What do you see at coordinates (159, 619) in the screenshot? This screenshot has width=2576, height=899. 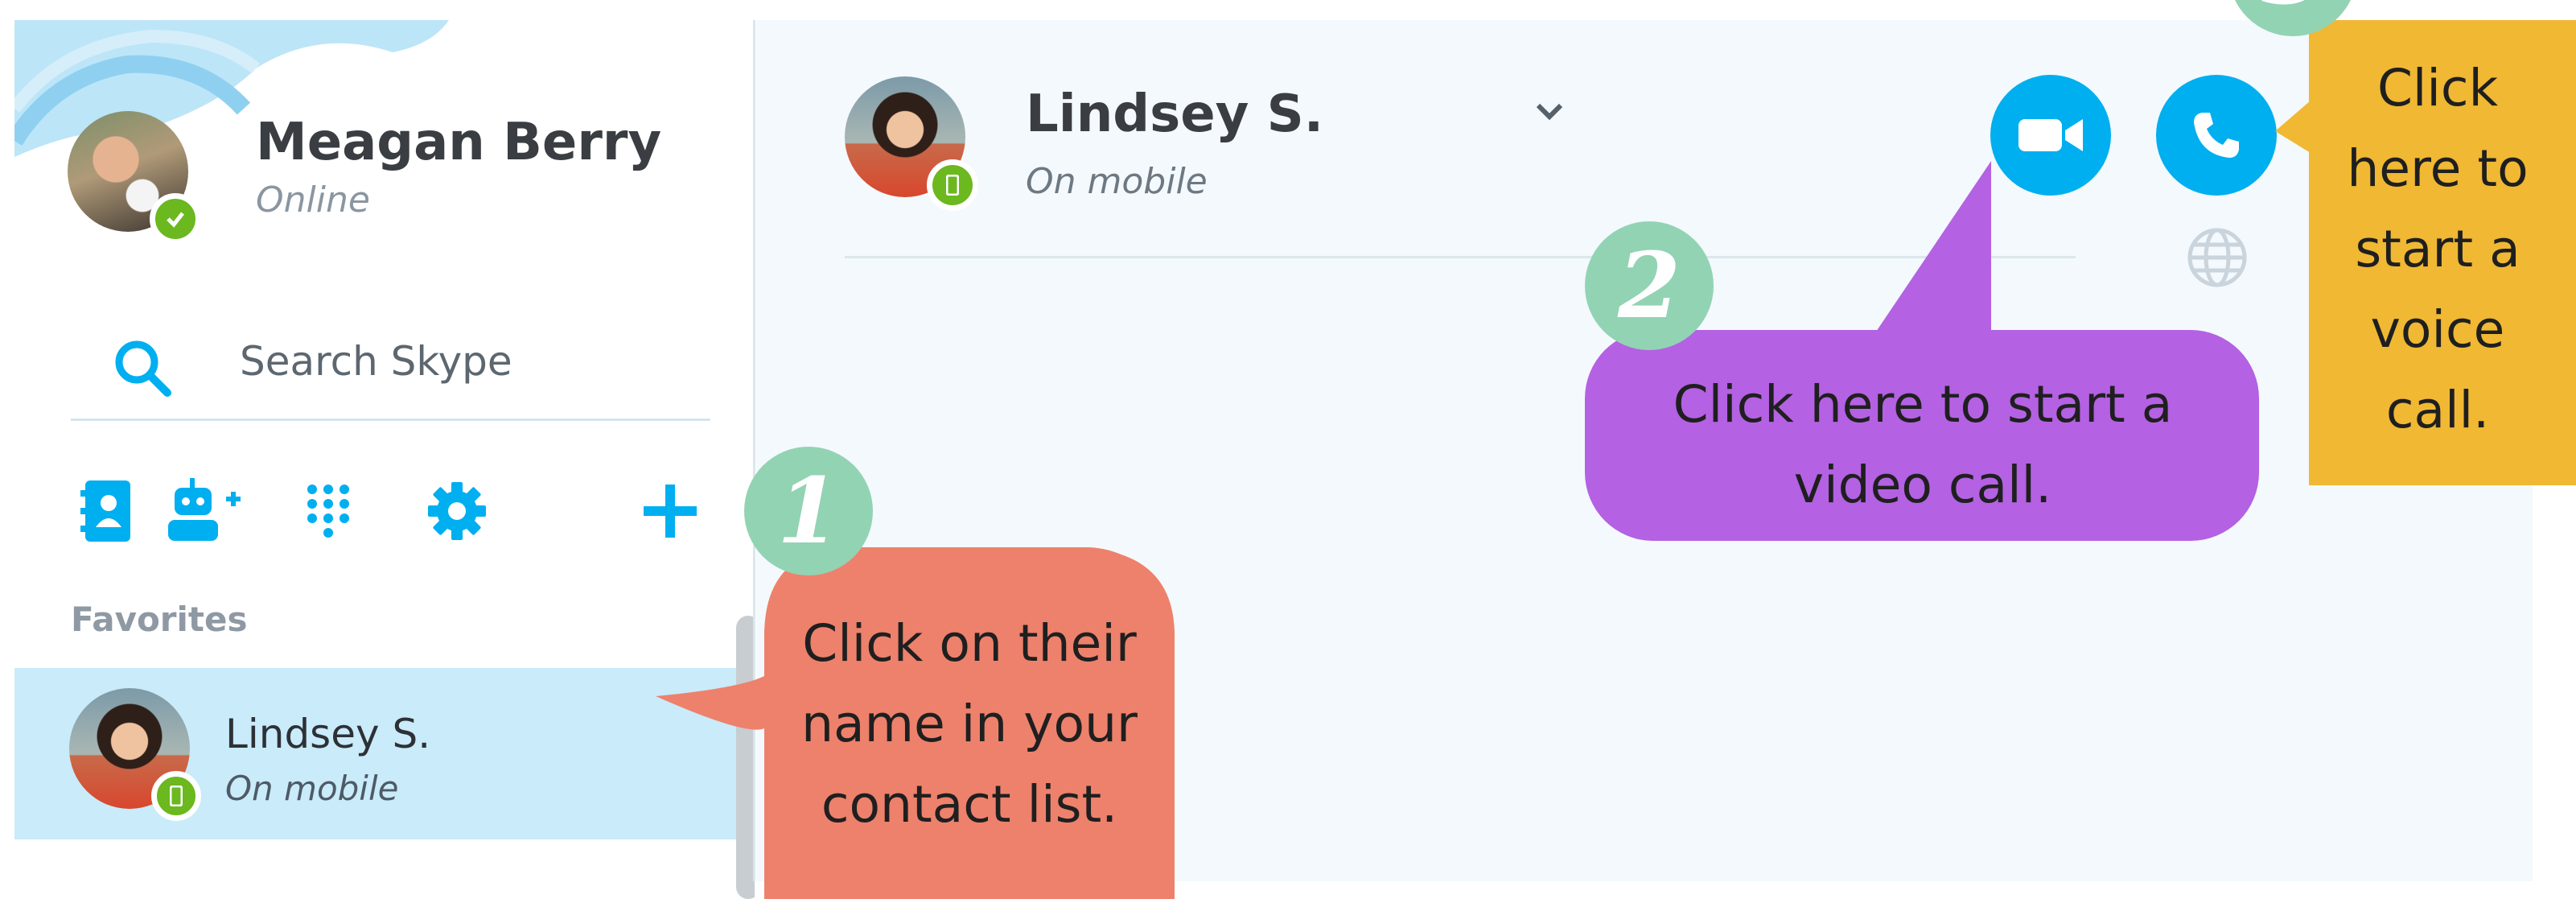 I see `favorites-section-label: Favorites` at bounding box center [159, 619].